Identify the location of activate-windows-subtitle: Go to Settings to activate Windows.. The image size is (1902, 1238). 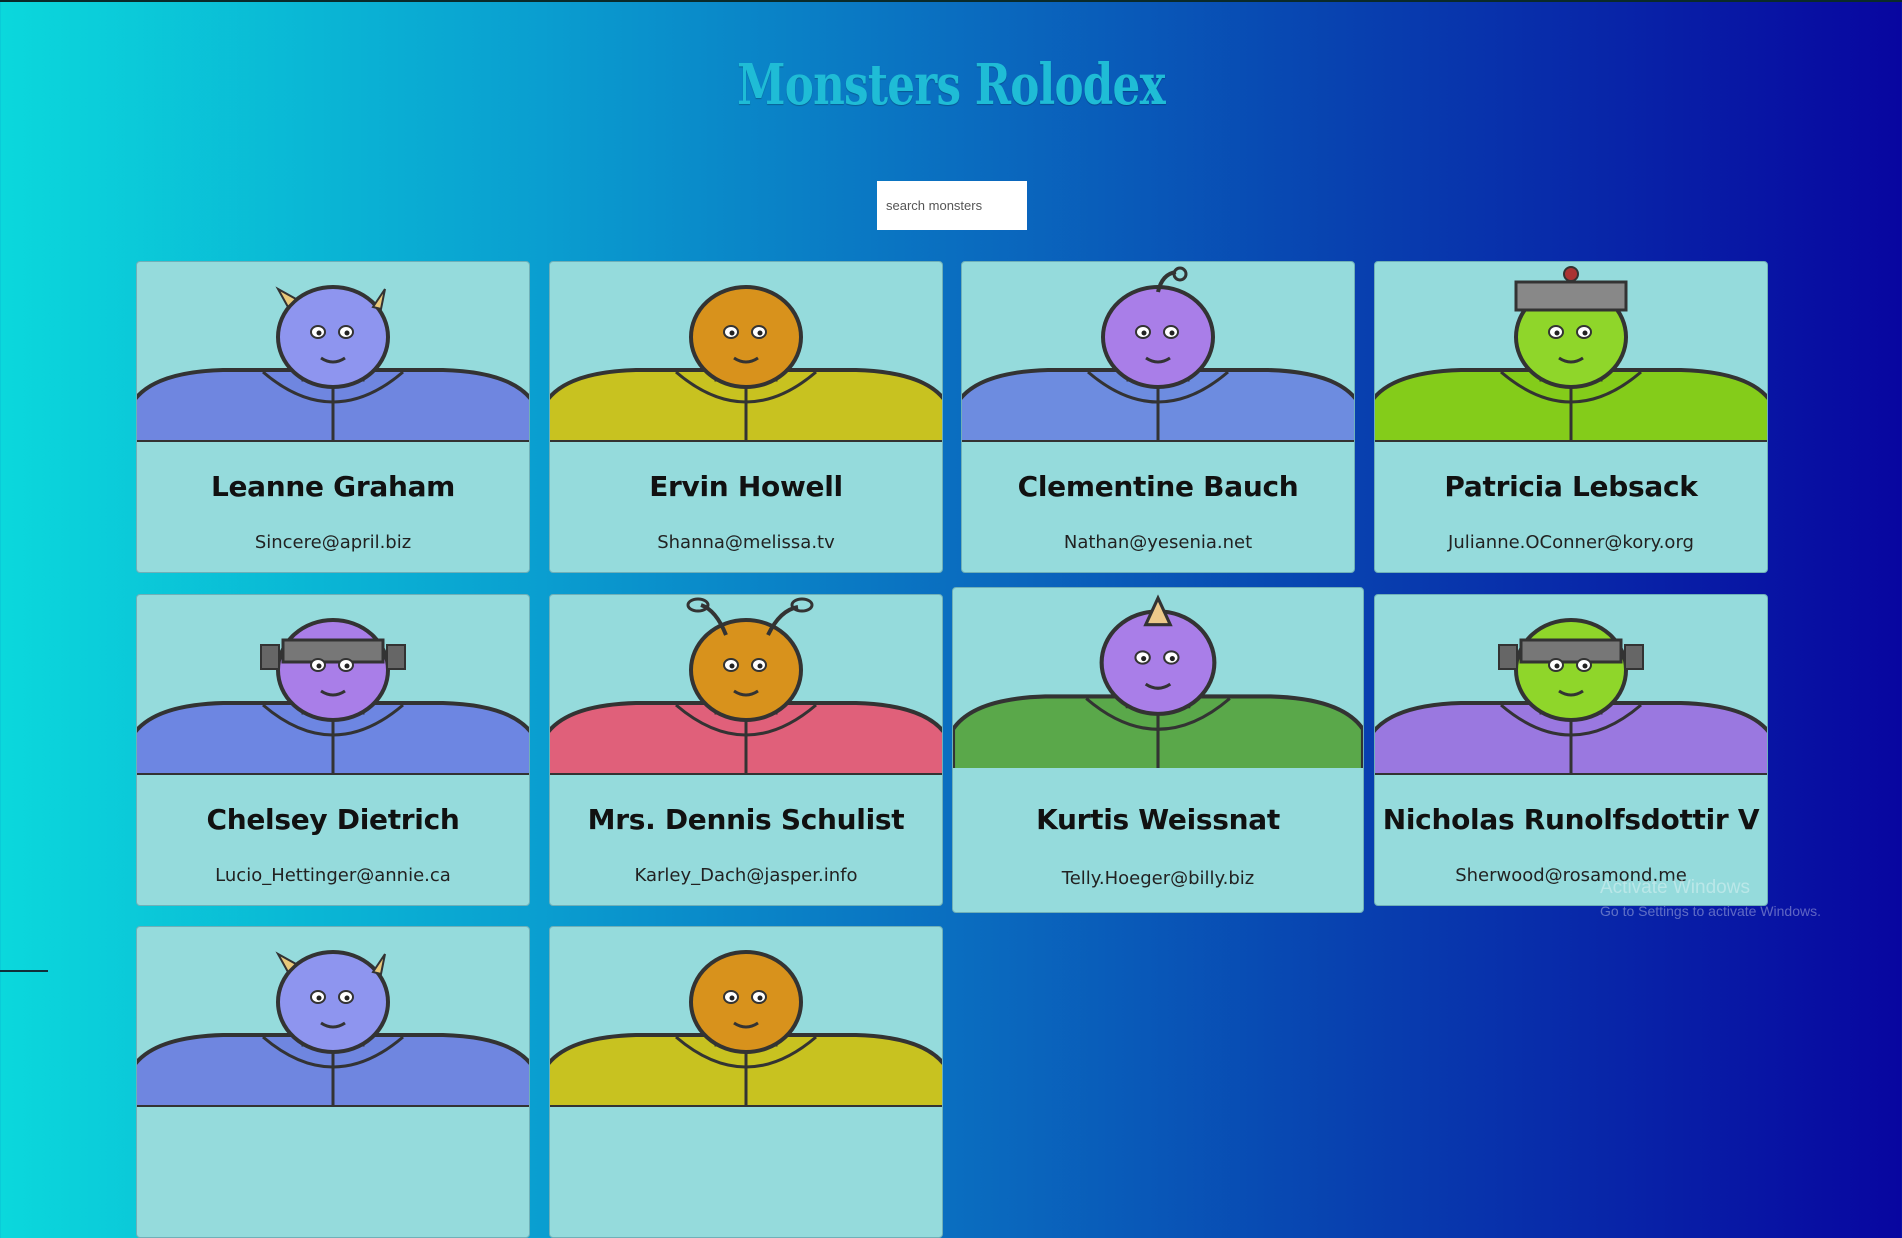
(1710, 911).